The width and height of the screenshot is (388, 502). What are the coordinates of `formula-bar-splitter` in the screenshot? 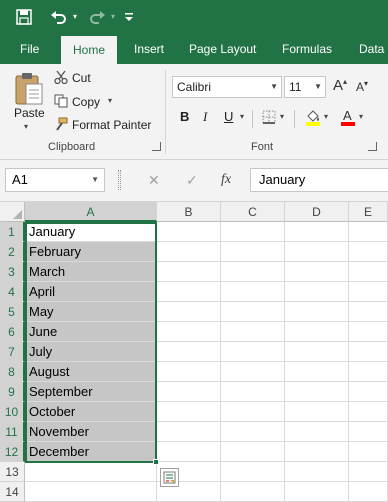 It's located at (119, 180).